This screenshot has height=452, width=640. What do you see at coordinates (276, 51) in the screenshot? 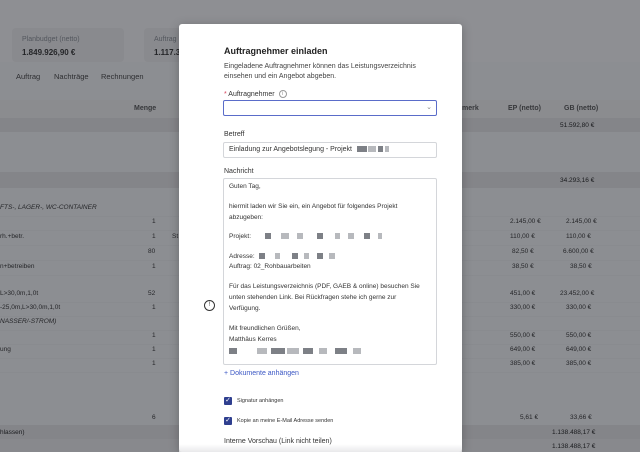
I see `modal-title: Auftragnehmer einladen` at bounding box center [276, 51].